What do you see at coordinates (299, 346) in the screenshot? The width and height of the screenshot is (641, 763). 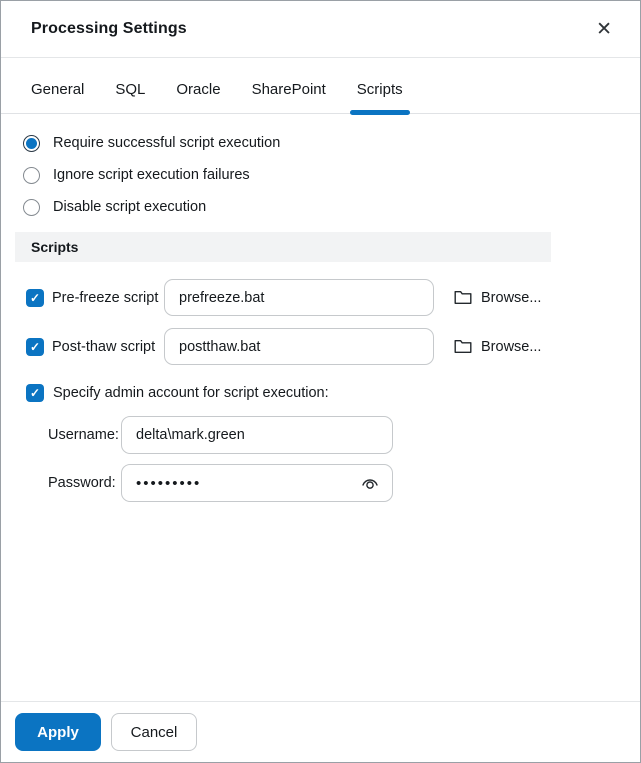 I see `post-thaw-script-input` at bounding box center [299, 346].